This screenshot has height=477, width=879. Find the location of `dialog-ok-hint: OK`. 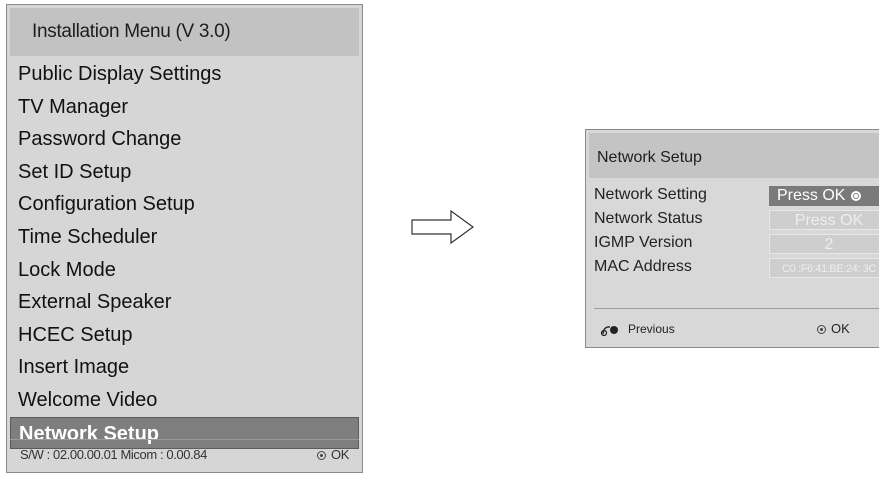

dialog-ok-hint: OK is located at coordinates (833, 329).